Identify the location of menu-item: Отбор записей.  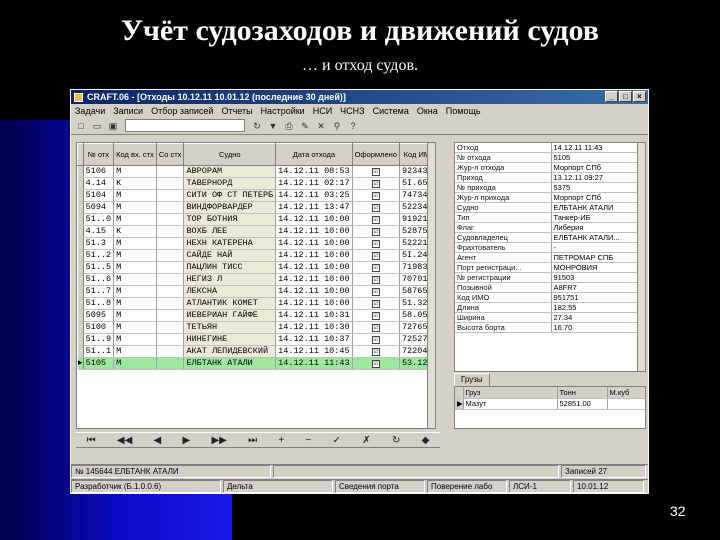
(182, 111).